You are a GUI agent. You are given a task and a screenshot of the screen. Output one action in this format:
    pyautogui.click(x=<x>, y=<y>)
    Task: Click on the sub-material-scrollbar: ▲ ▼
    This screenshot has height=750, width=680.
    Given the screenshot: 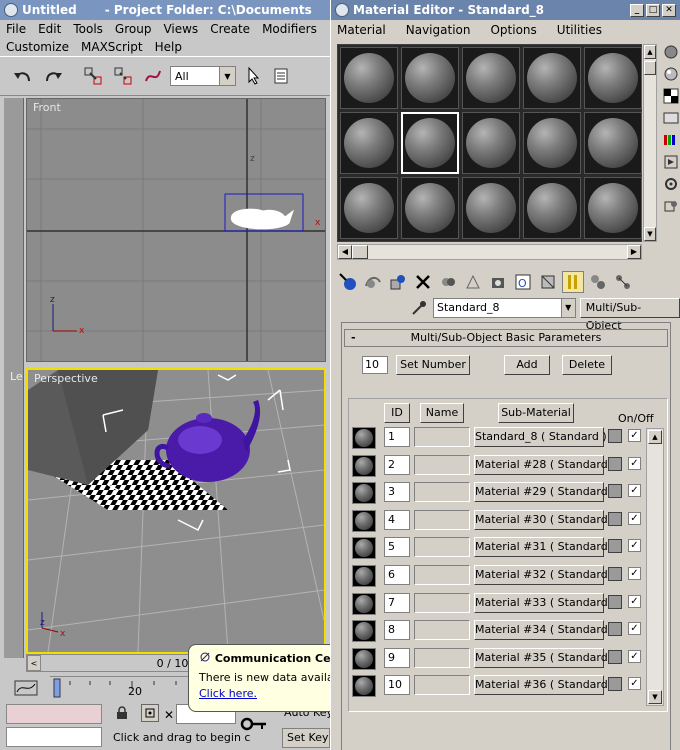 What is the action you would take?
    pyautogui.click(x=655, y=567)
    